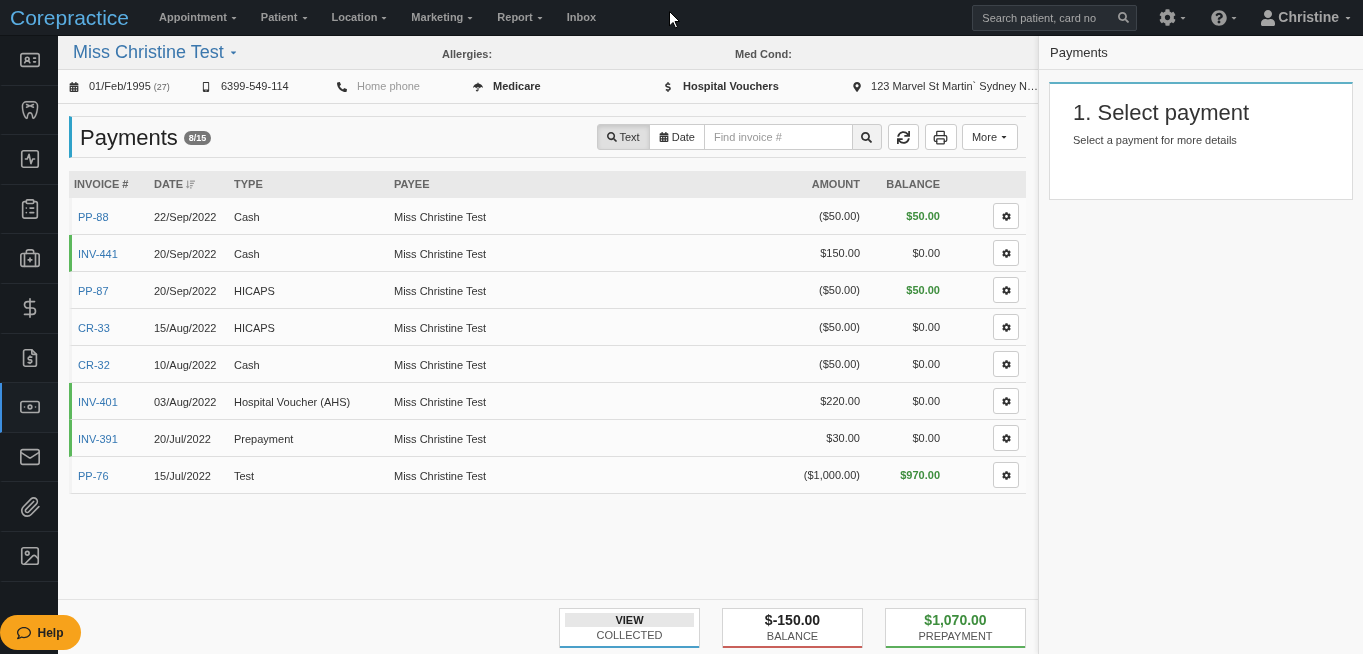  Describe the element at coordinates (629, 620) in the screenshot. I see `view-button: VIEW` at that location.